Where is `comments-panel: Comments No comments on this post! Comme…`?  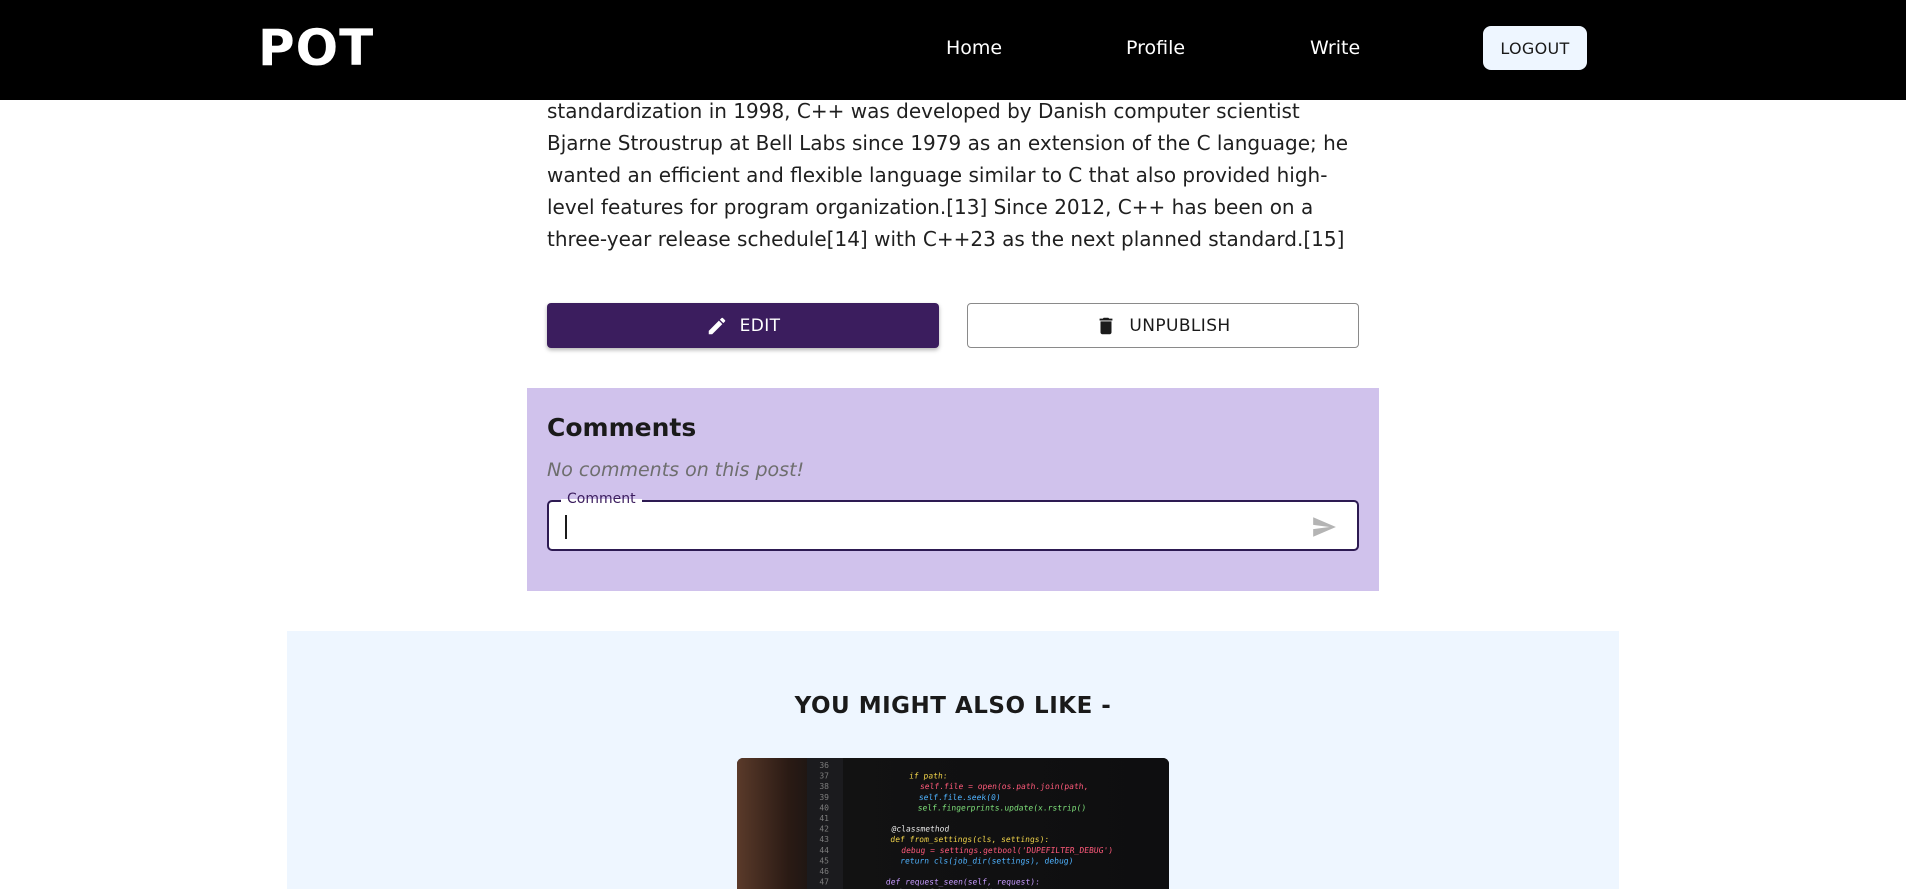 comments-panel: Comments No comments on this post! Comme… is located at coordinates (953, 489).